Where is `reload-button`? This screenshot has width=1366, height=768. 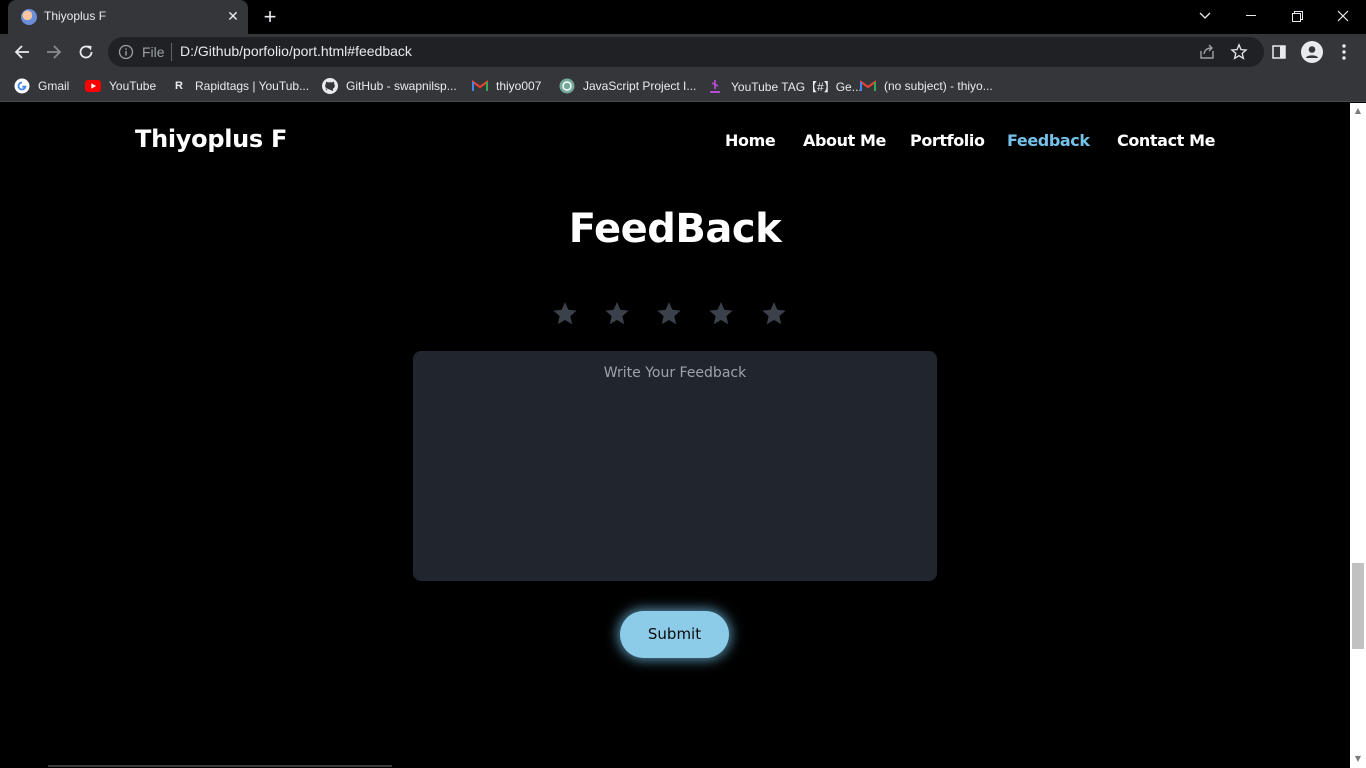 reload-button is located at coordinates (86, 52).